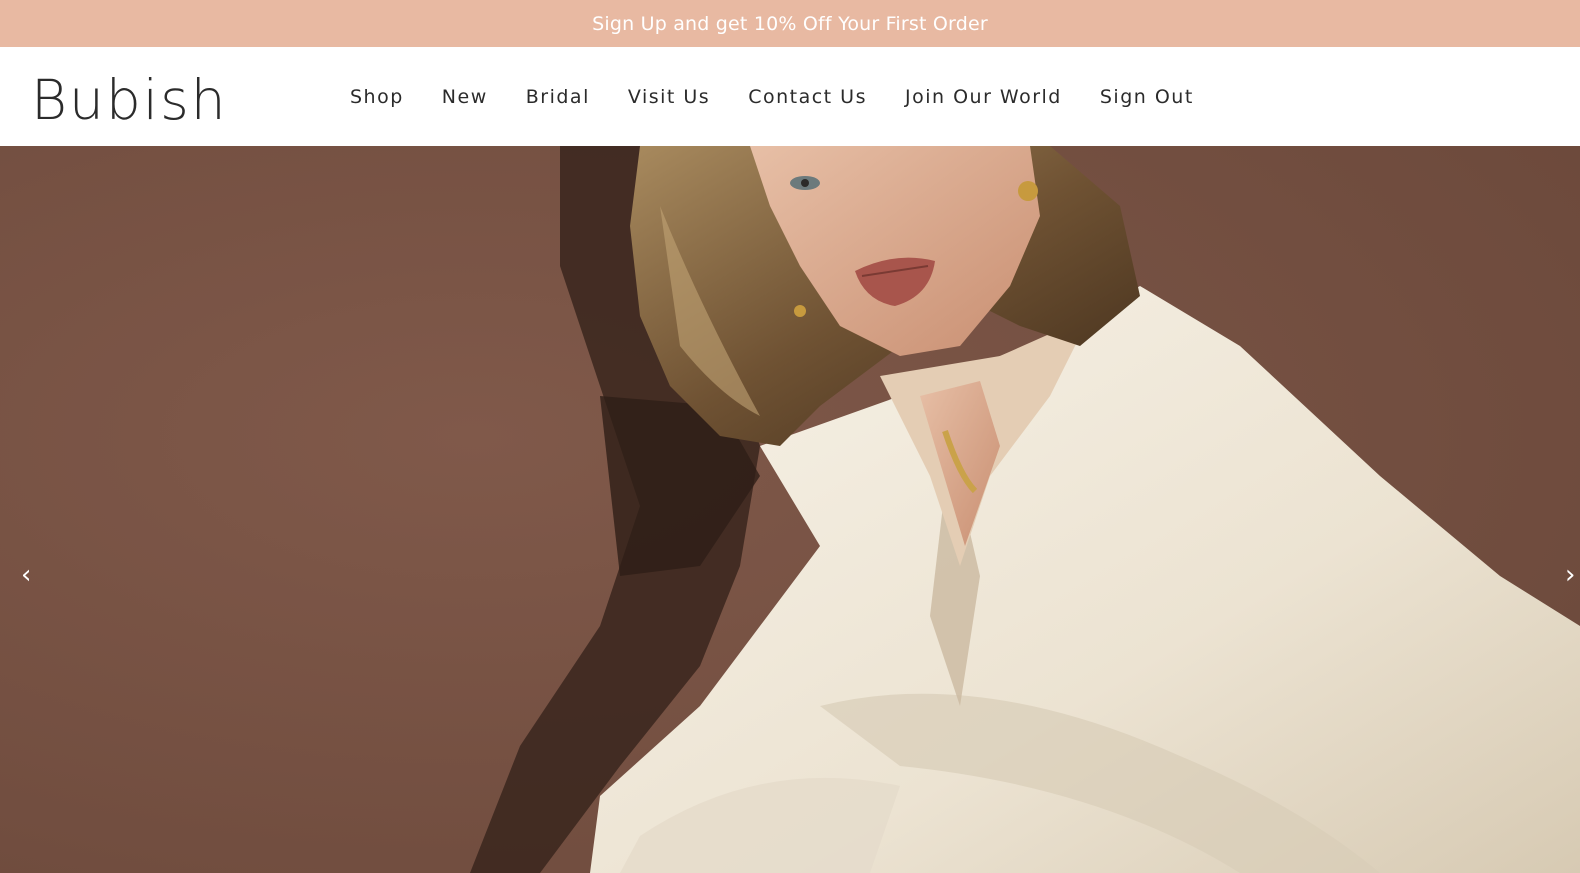  What do you see at coordinates (377, 97) in the screenshot?
I see `nav-shop: Shop` at bounding box center [377, 97].